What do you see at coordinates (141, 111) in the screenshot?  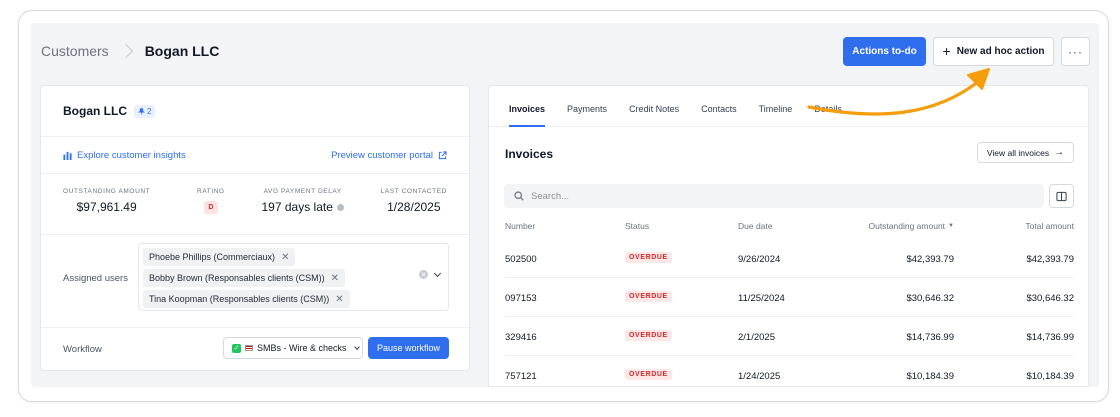 I see `pin-icon` at bounding box center [141, 111].